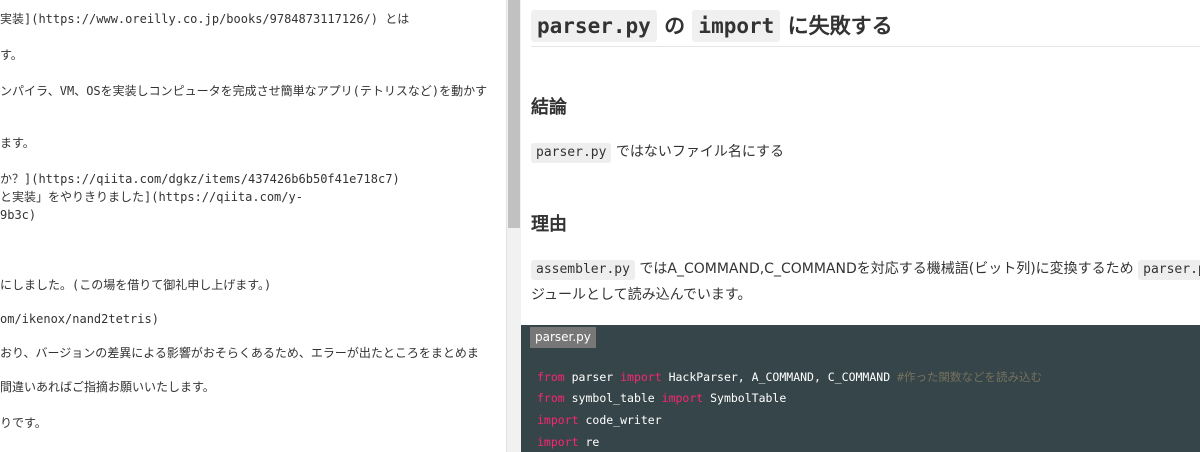 The width and height of the screenshot is (1200, 452). What do you see at coordinates (18, 215) in the screenshot?
I see `editor-line: 9b3c)` at bounding box center [18, 215].